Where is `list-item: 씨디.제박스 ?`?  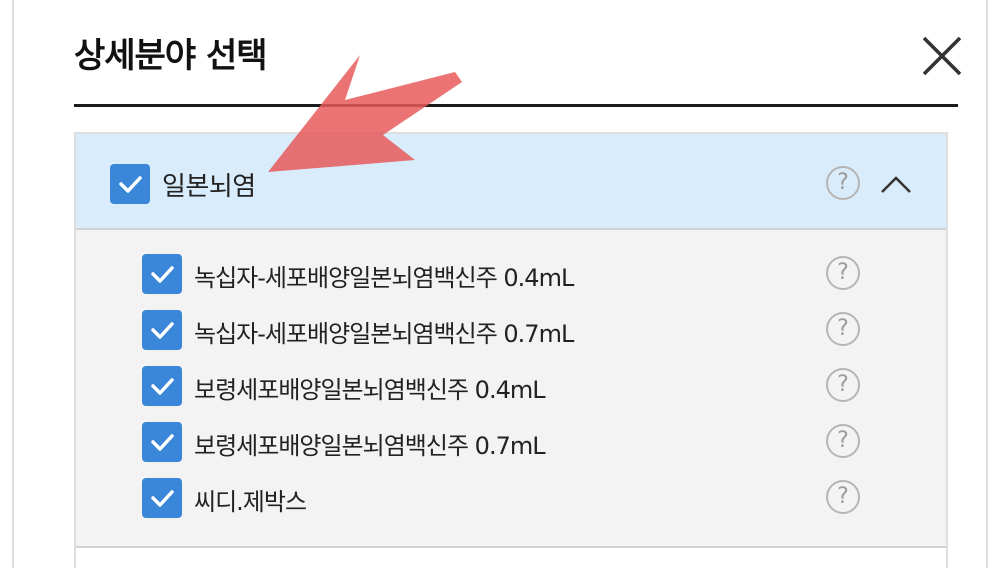
list-item: 씨디.제박스 ? is located at coordinates (511, 498).